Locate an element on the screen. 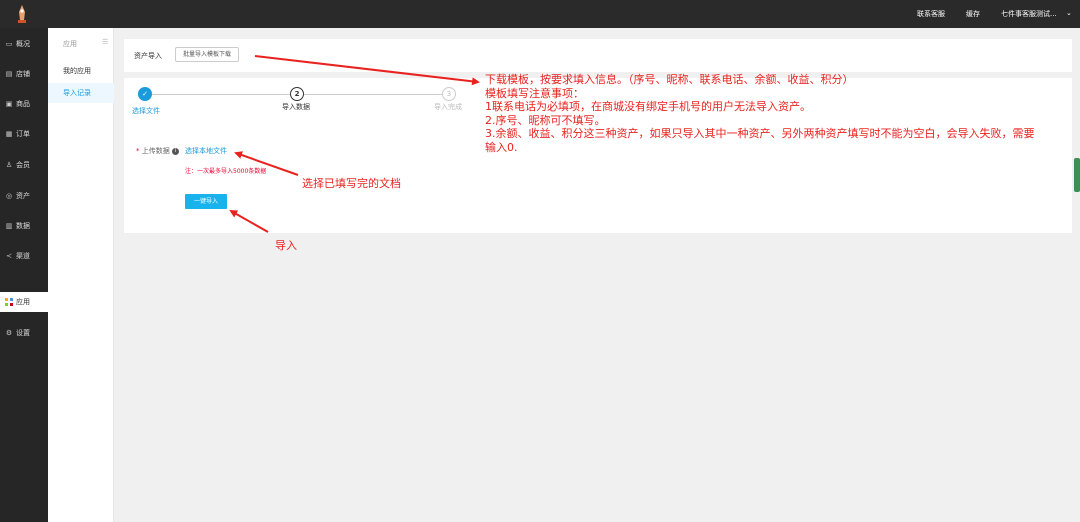  sidebar-item-label: 订单 is located at coordinates (23, 134).